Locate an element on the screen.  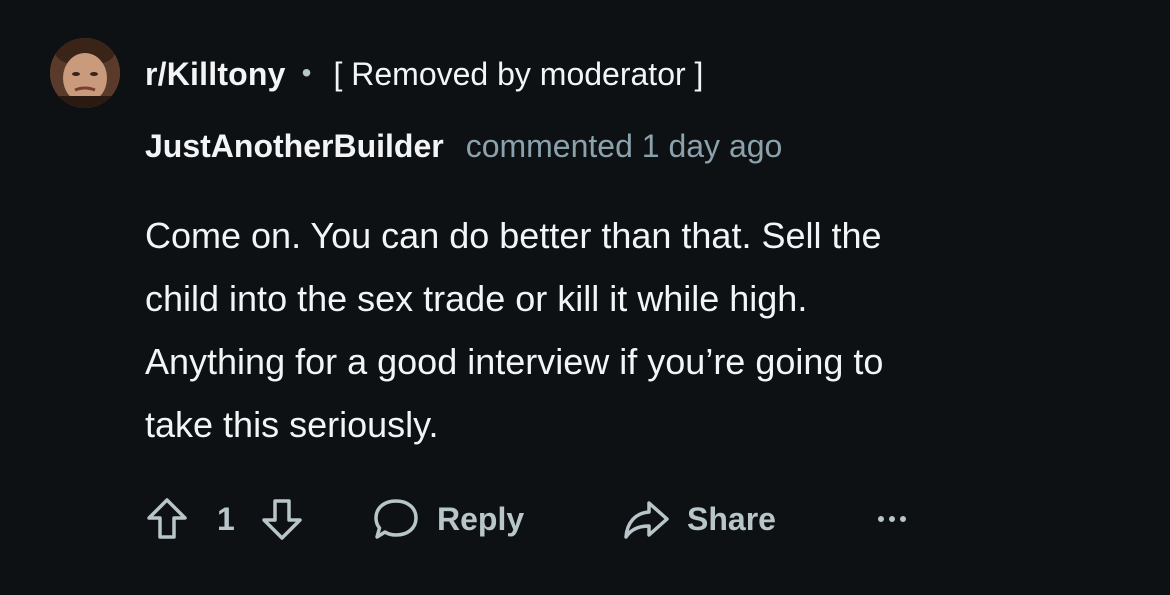
vote-count-text: 1 is located at coordinates (226, 518).